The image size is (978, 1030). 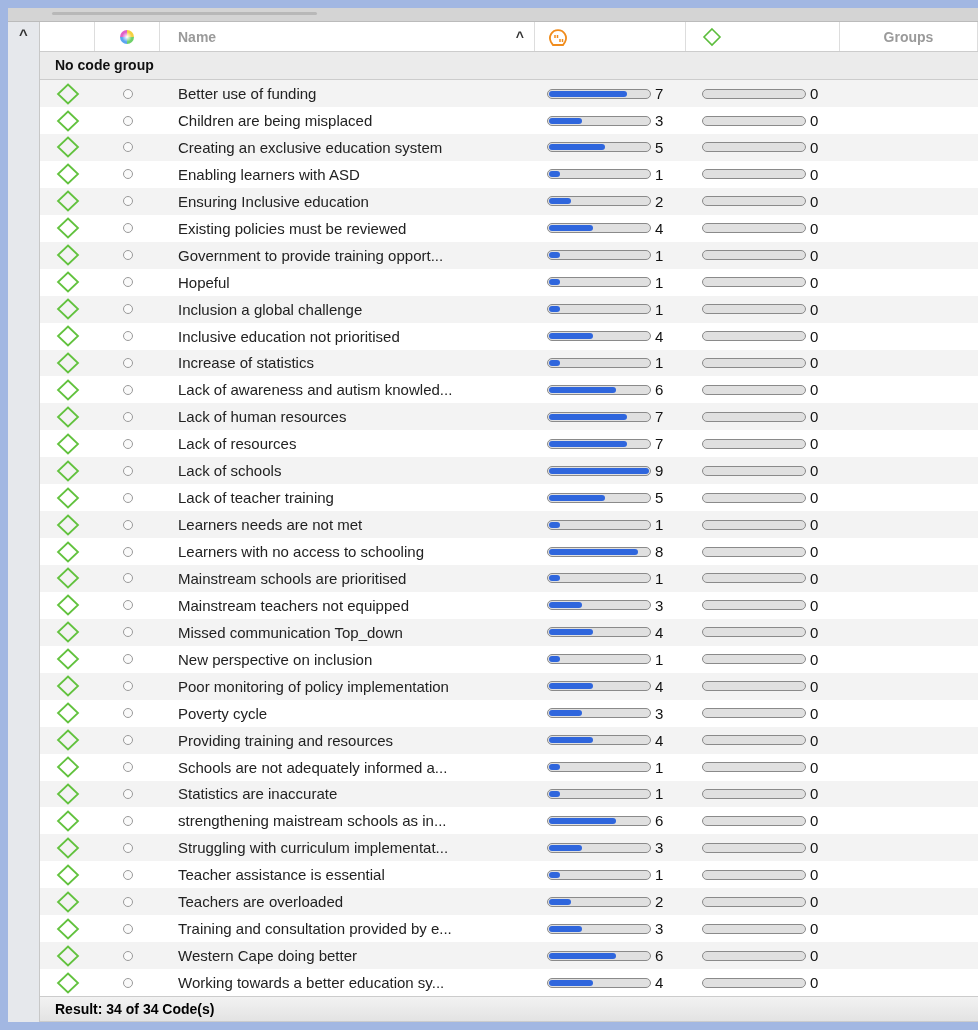 What do you see at coordinates (290, 632) in the screenshot?
I see `code-name: Missed communication Top_down` at bounding box center [290, 632].